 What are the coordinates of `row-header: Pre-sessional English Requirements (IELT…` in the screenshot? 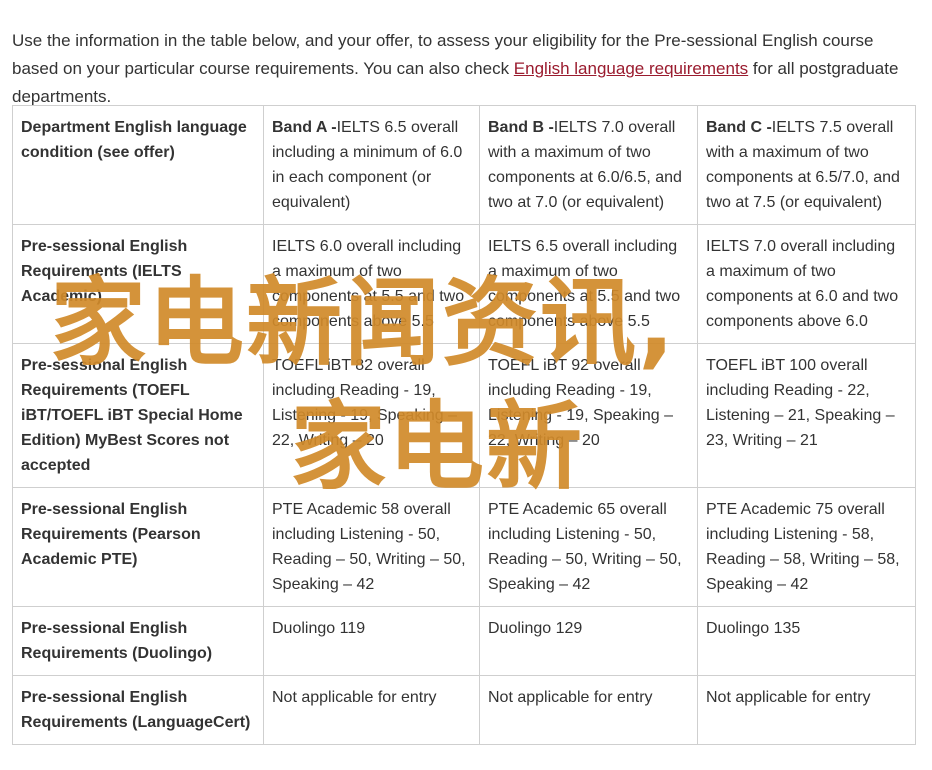 It's located at (138, 284).